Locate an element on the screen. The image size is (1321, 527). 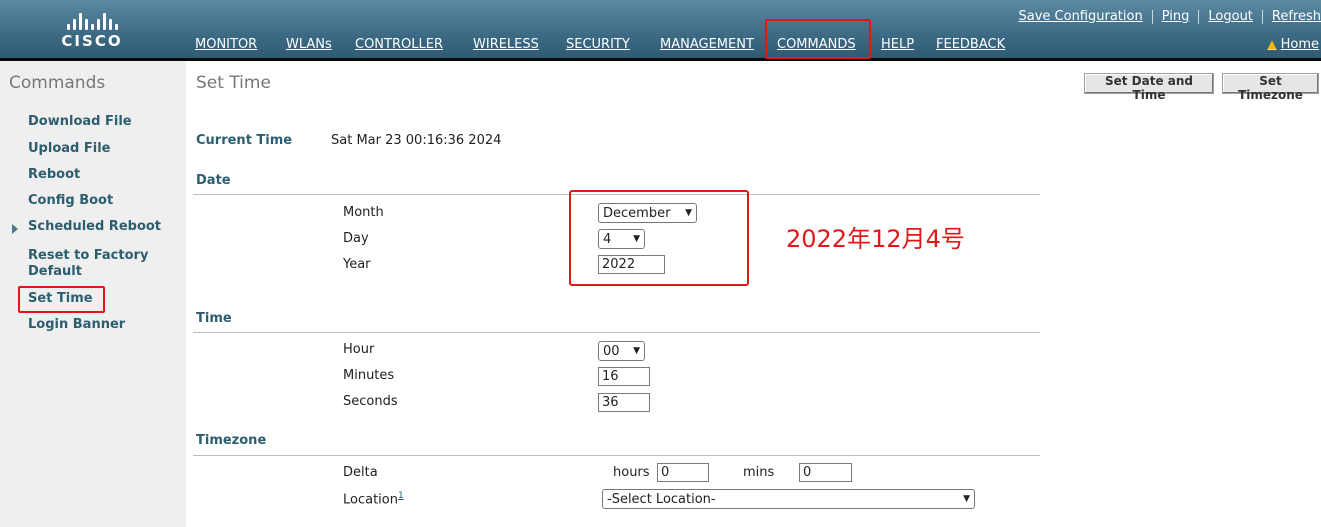
sidebar-title: Commands is located at coordinates (57, 83).